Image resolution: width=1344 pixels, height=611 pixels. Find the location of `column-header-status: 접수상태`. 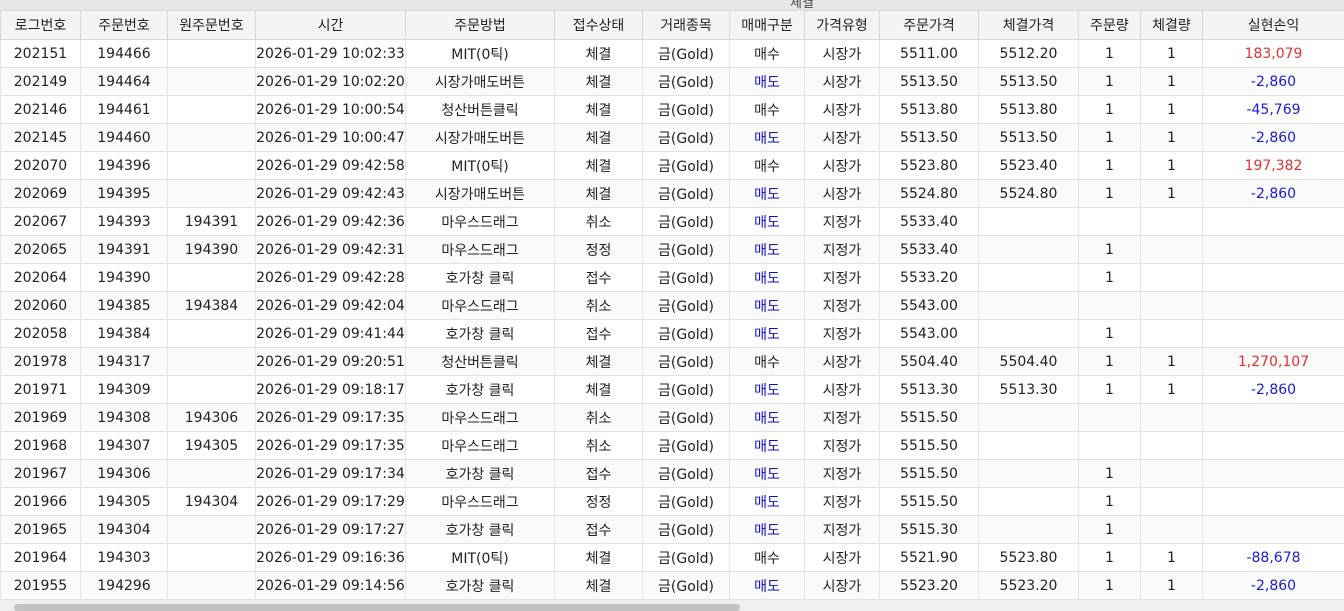

column-header-status: 접수상태 is located at coordinates (598, 25).